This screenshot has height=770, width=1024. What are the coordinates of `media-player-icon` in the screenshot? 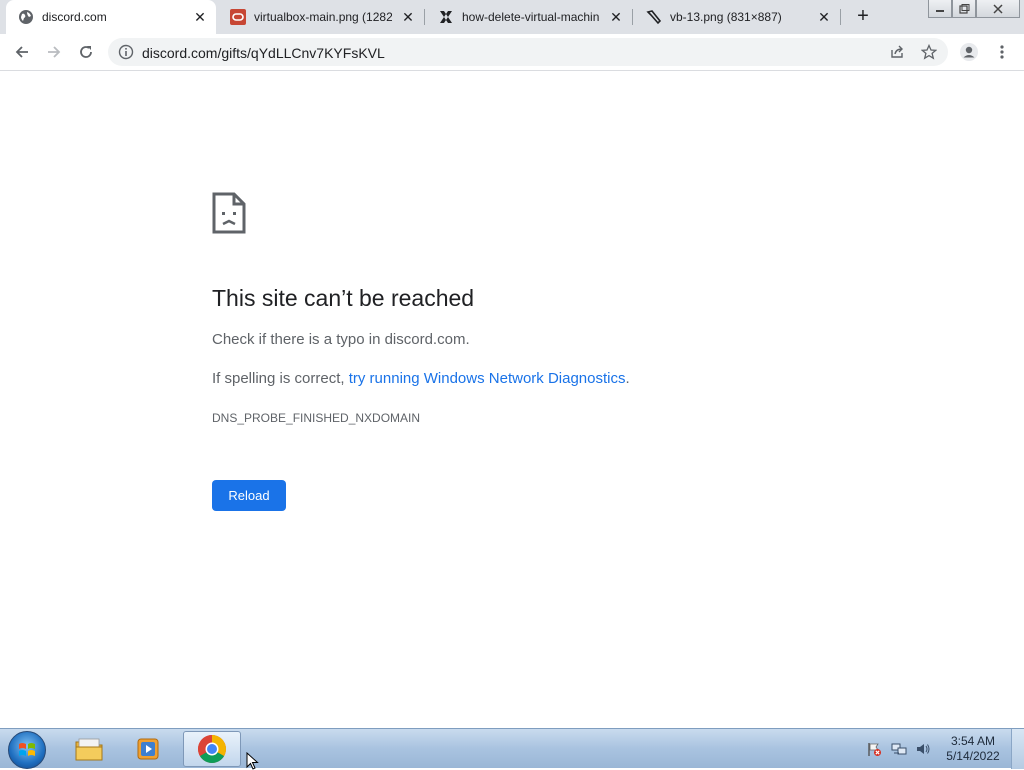 It's located at (148, 749).